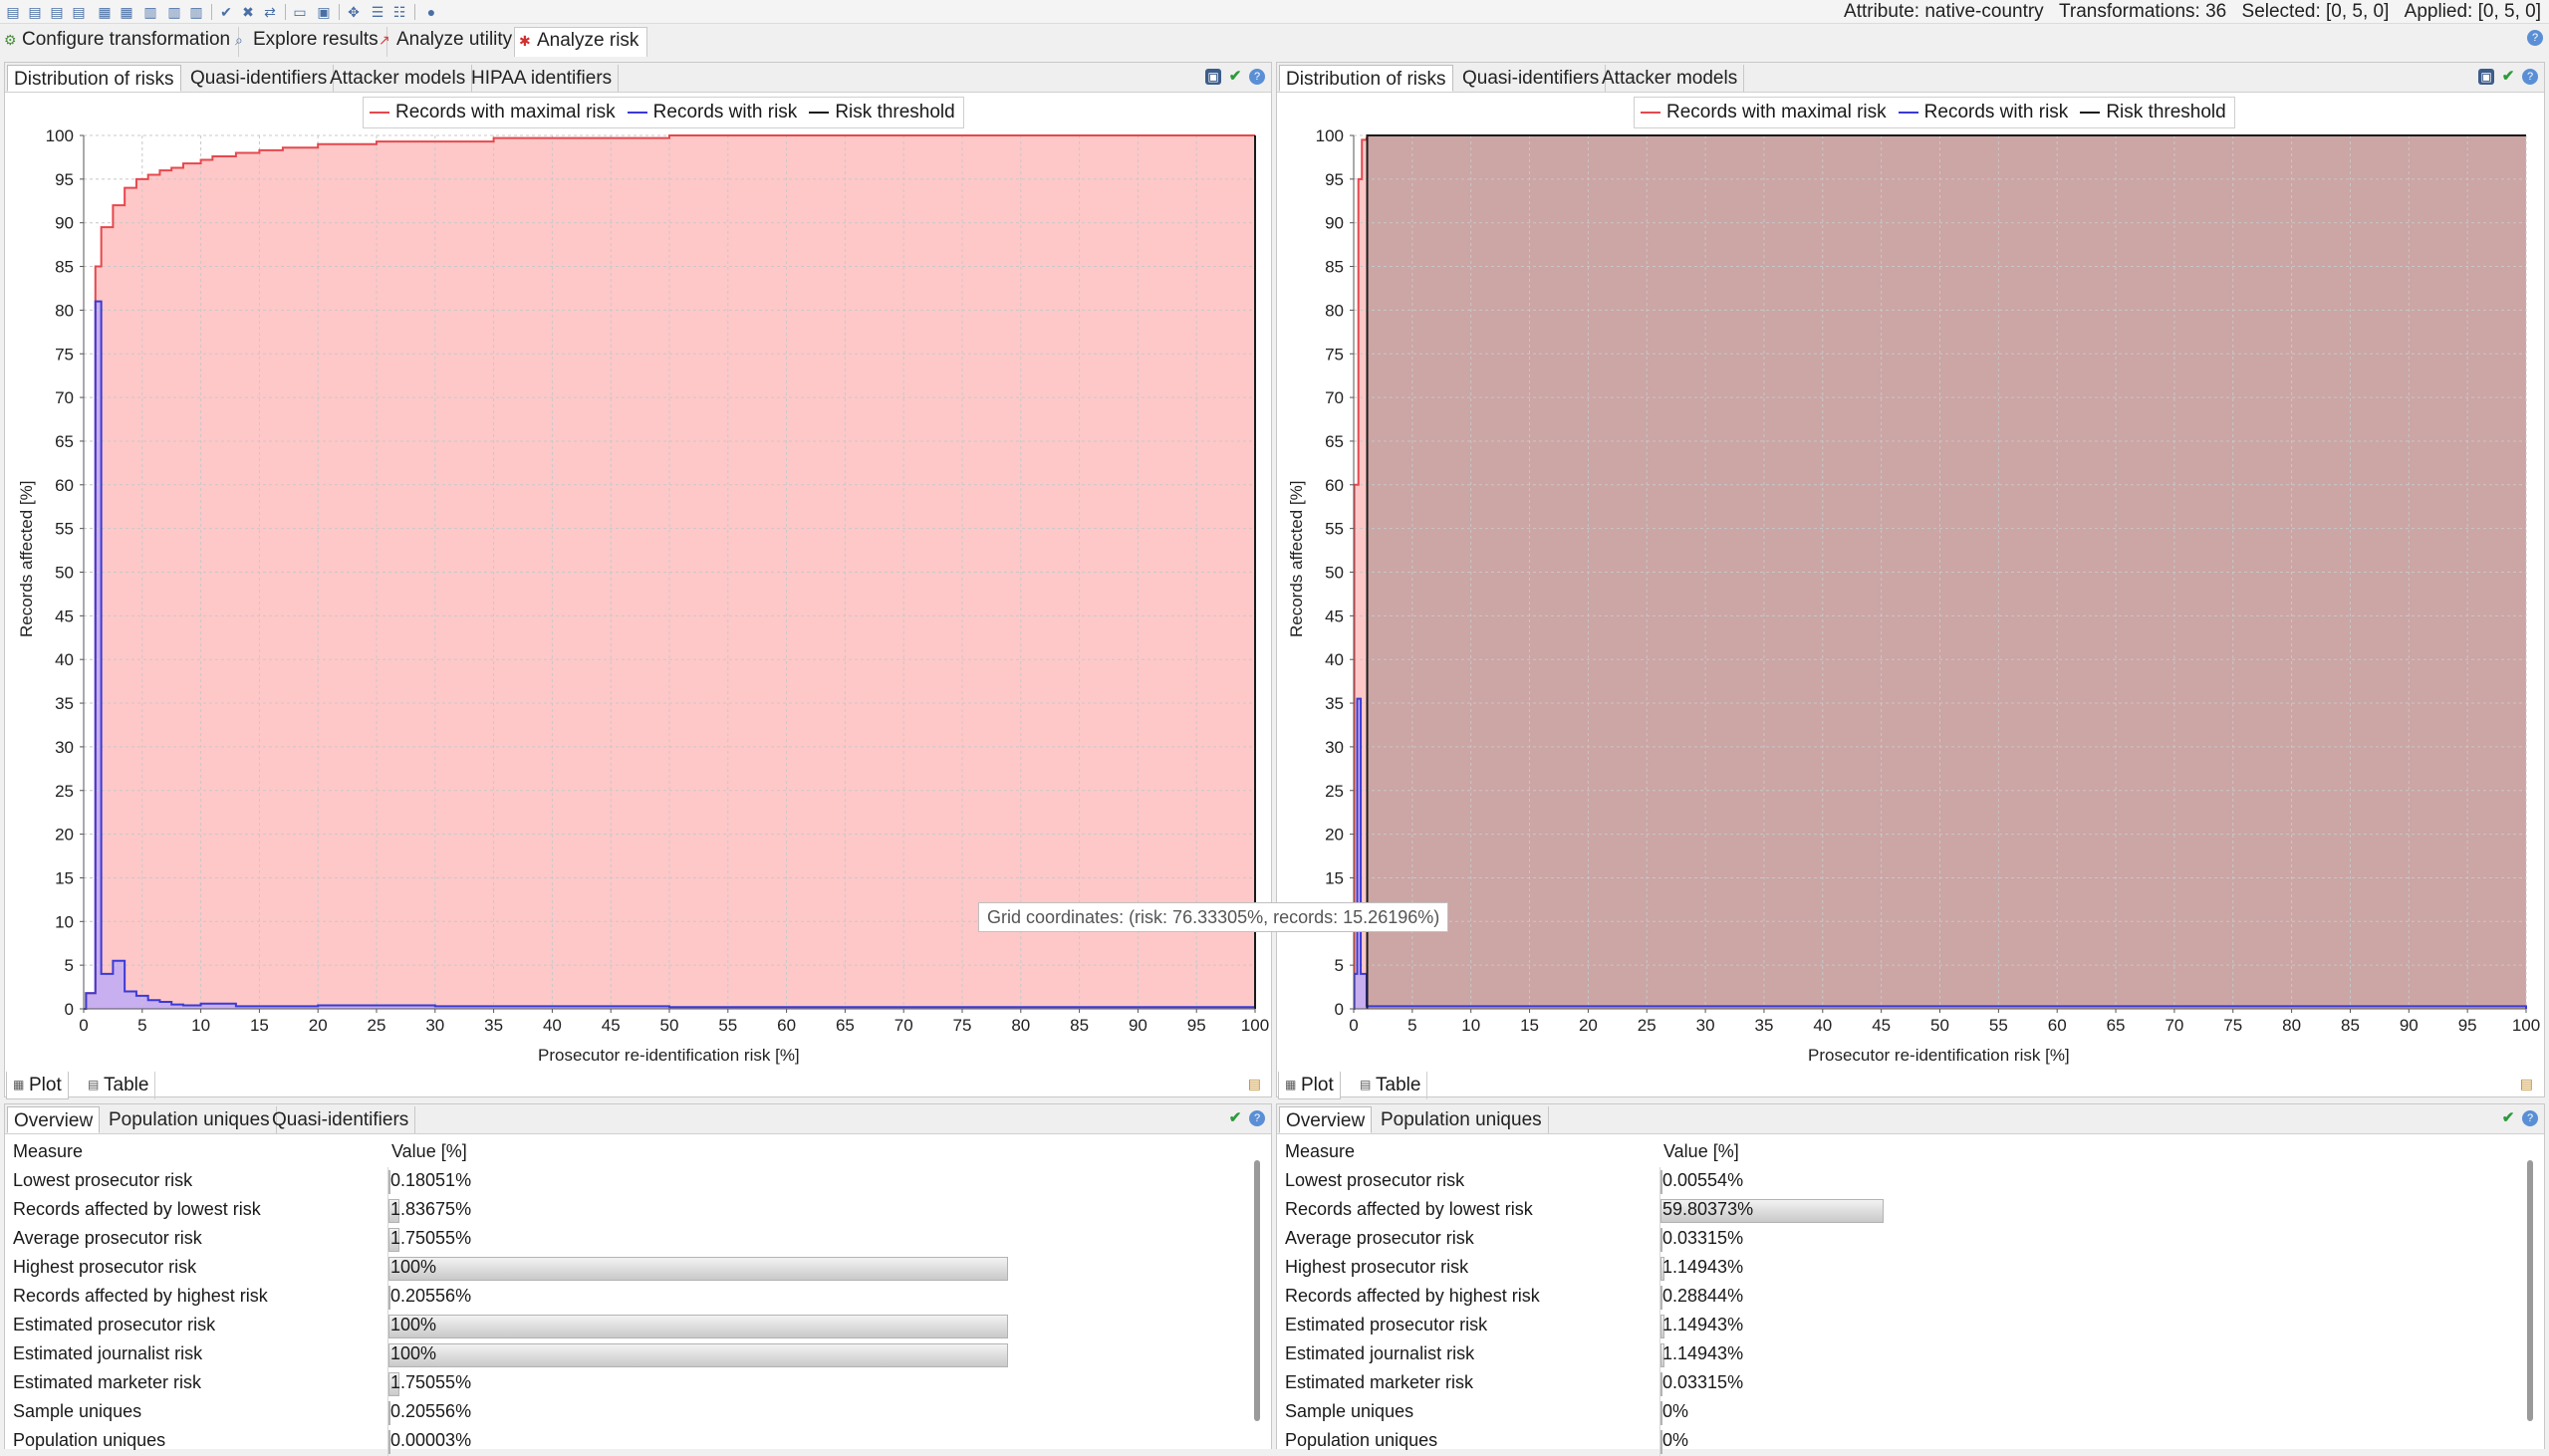 This screenshot has height=1456, width=2549. I want to click on value-cell: 100%, so click(698, 1268).